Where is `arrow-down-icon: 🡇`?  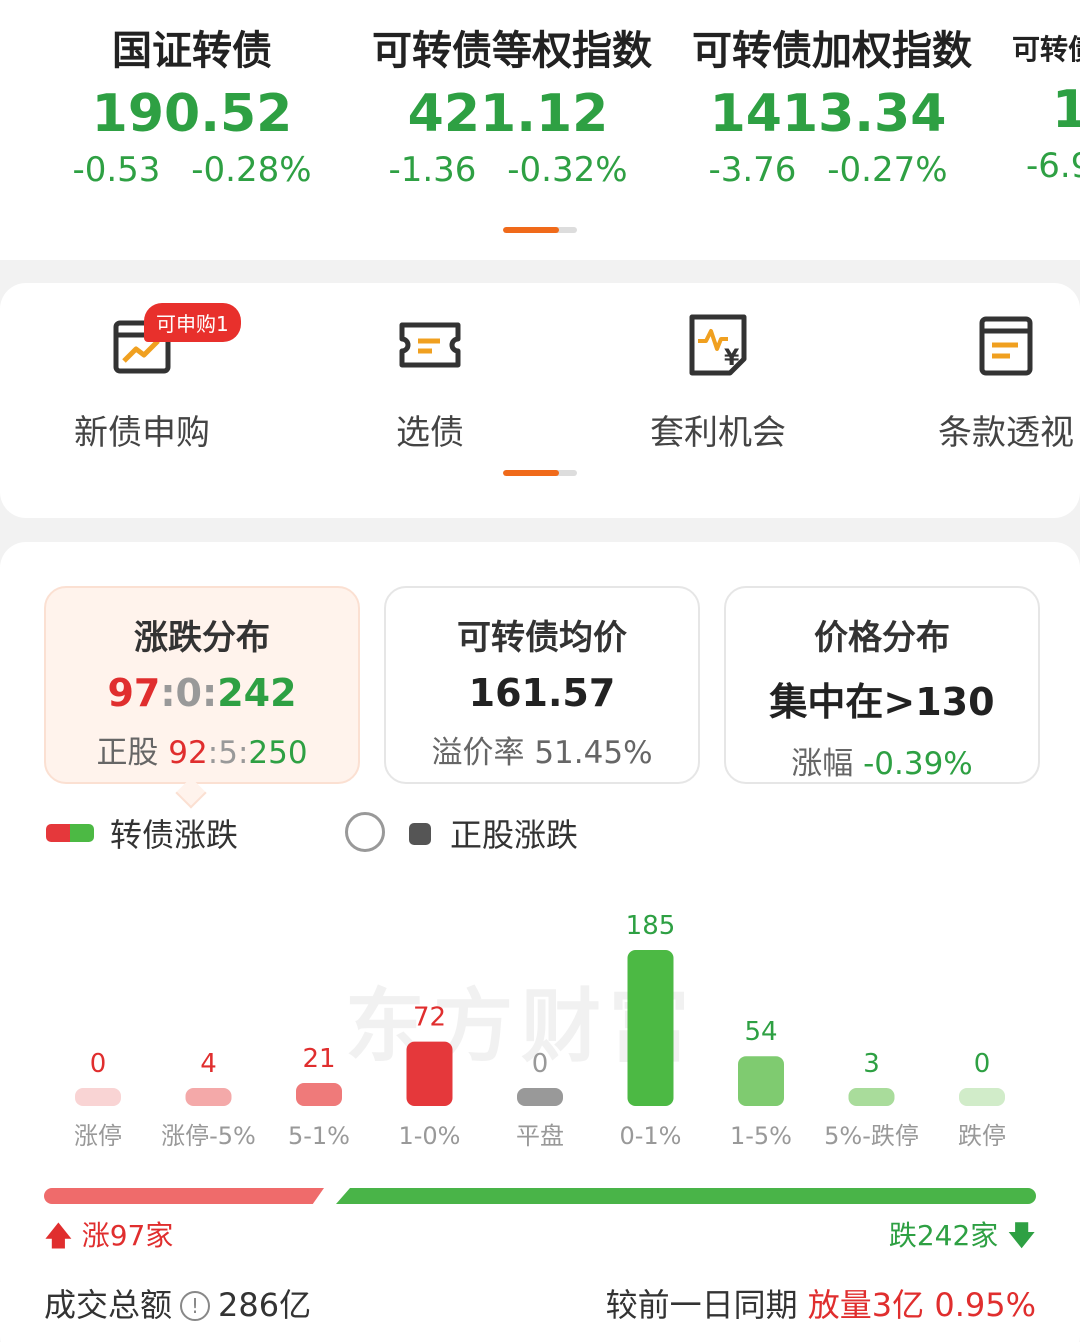 arrow-down-icon: 🡇 is located at coordinates (1021, 1235).